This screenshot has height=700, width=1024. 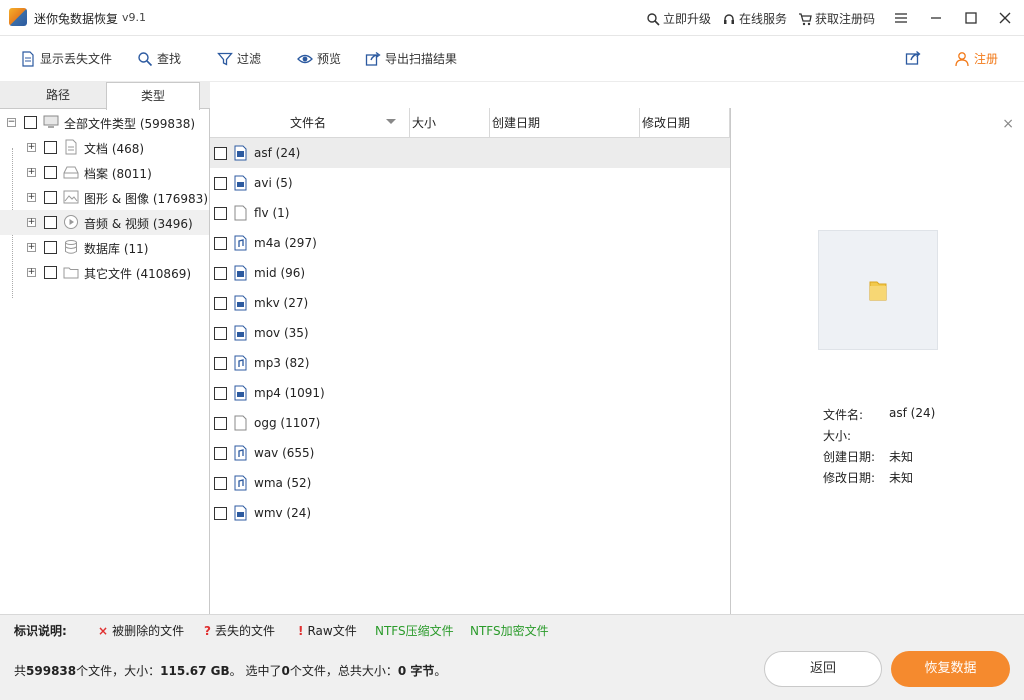 What do you see at coordinates (470, 363) in the screenshot?
I see `file-row: mp3 (82)` at bounding box center [470, 363].